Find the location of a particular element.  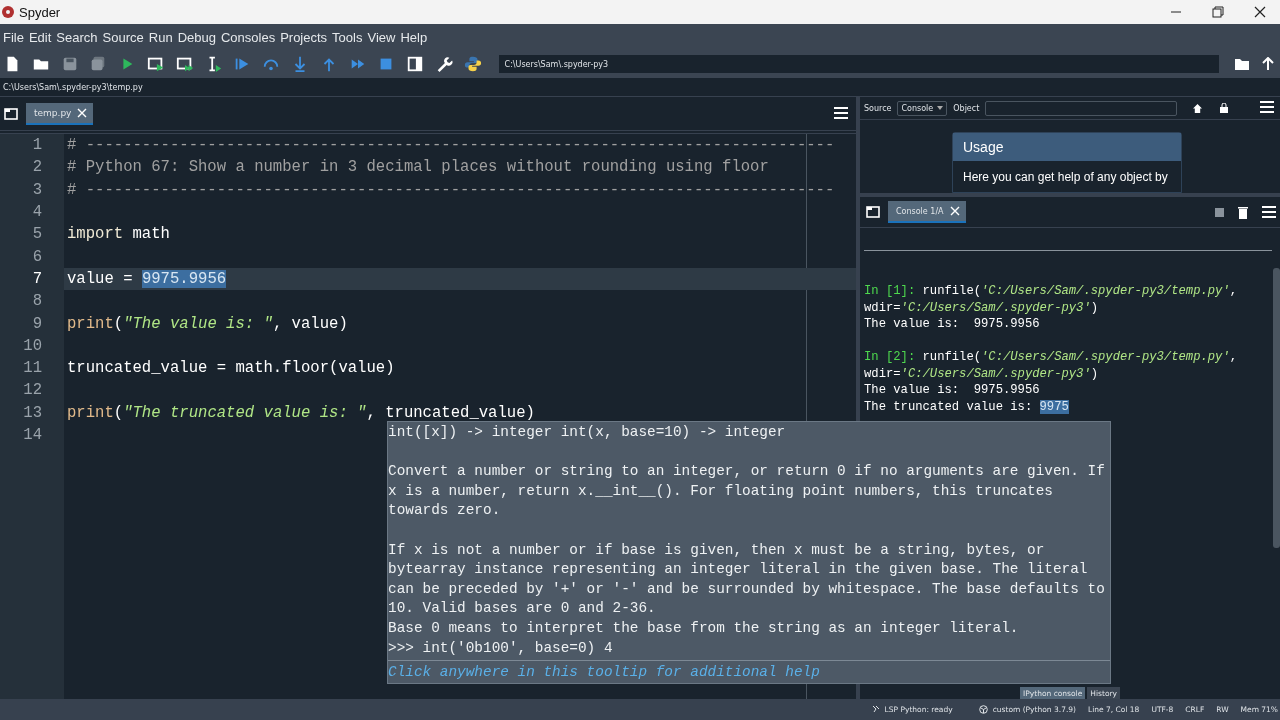

code-line: import math is located at coordinates (118, 234).